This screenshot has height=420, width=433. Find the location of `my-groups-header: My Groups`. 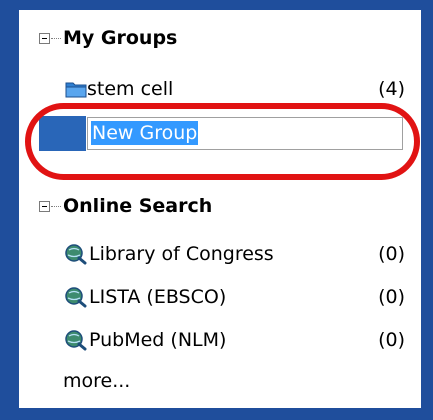

my-groups-header: My Groups is located at coordinates (220, 38).